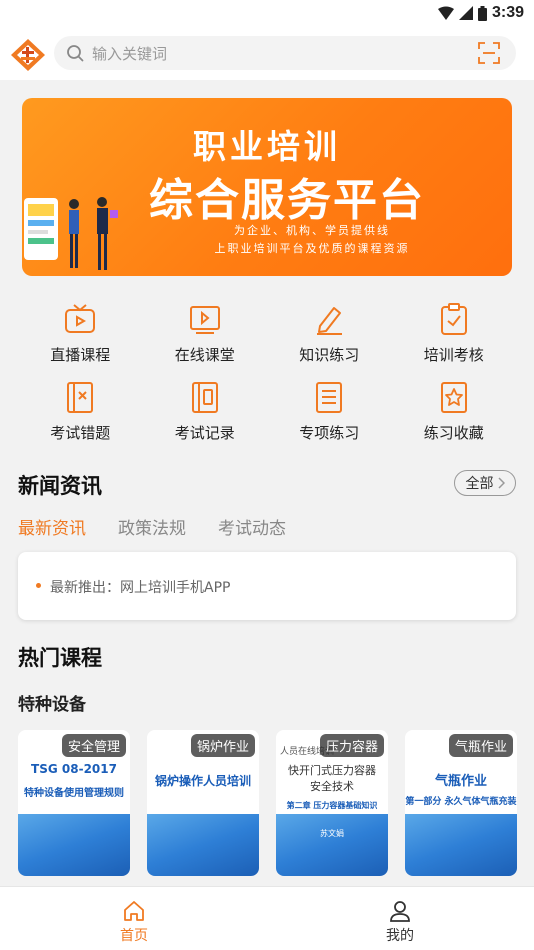 The height and width of the screenshot is (950, 534). Describe the element at coordinates (501, 483) in the screenshot. I see `chevron-right-icon` at that location.